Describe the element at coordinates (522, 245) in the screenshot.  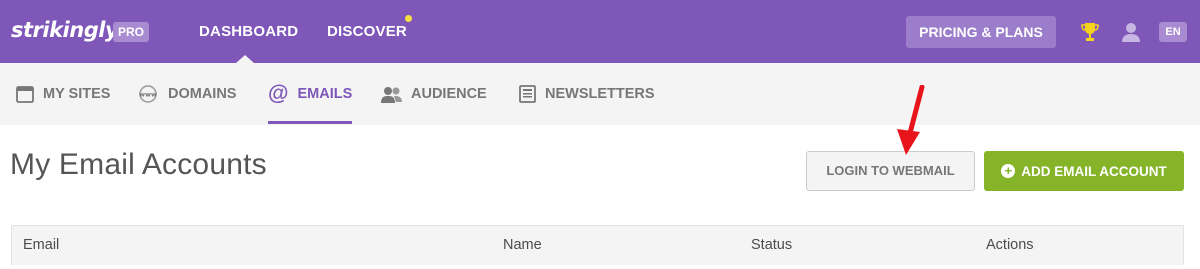
I see `column-header-name: Name` at that location.